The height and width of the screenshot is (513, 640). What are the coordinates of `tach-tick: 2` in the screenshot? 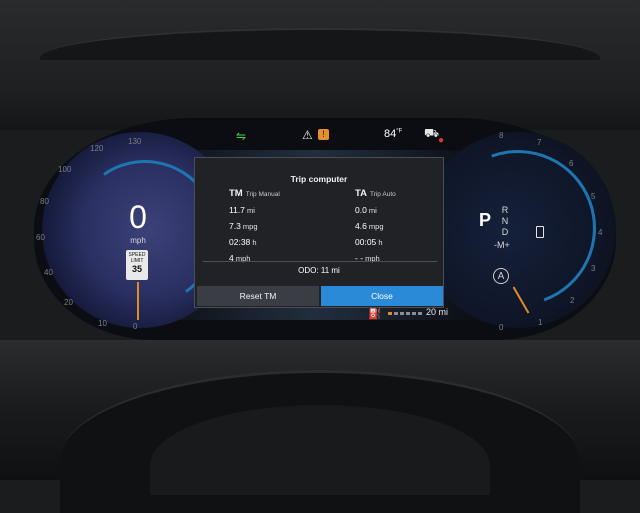 It's located at (572, 300).